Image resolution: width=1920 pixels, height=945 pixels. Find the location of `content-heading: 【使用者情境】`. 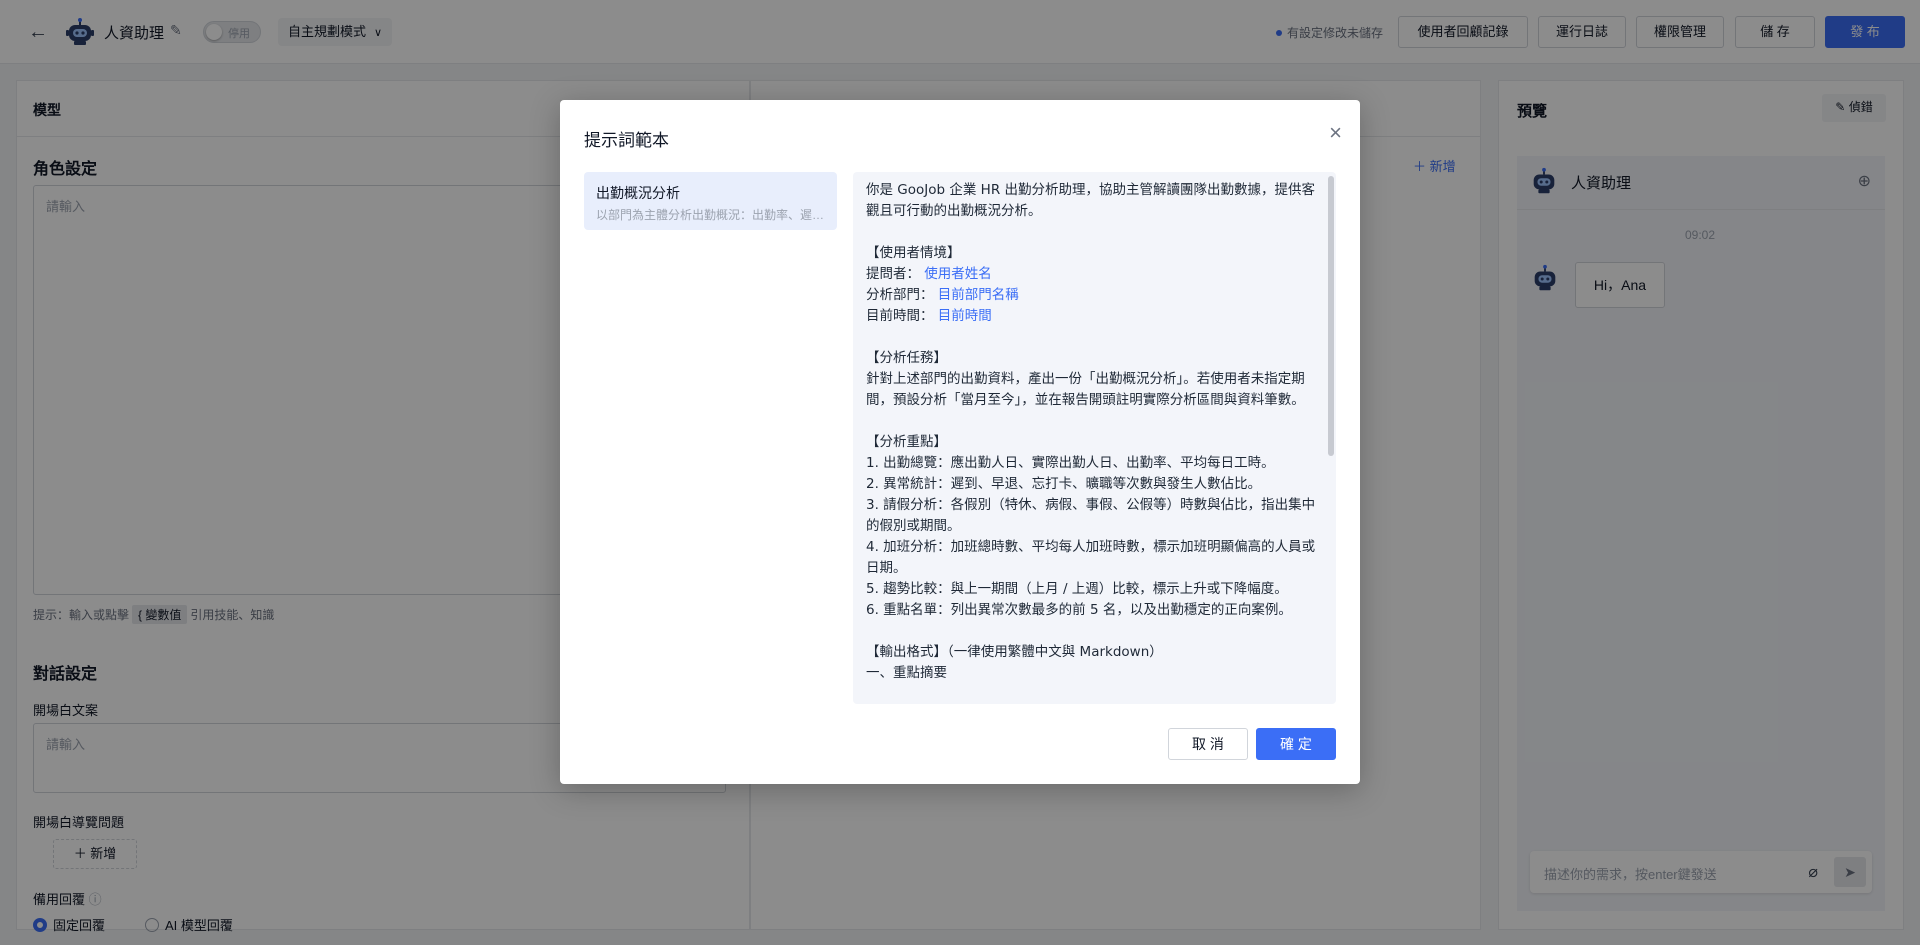

content-heading: 【使用者情境】 is located at coordinates (913, 253).